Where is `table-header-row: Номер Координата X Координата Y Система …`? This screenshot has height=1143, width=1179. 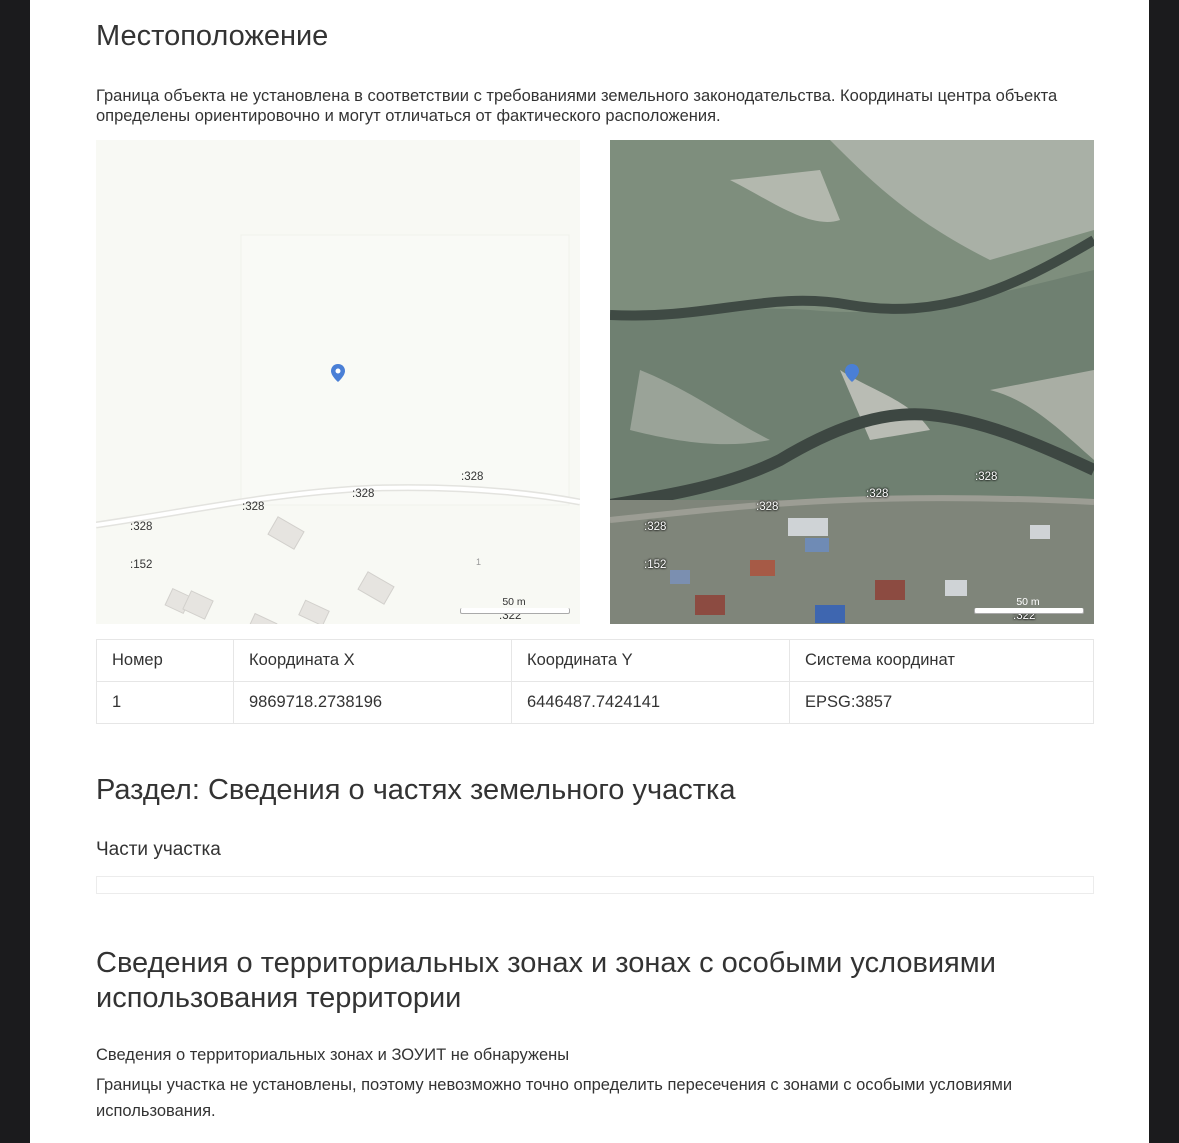 table-header-row: Номер Координата X Координата Y Система … is located at coordinates (595, 660).